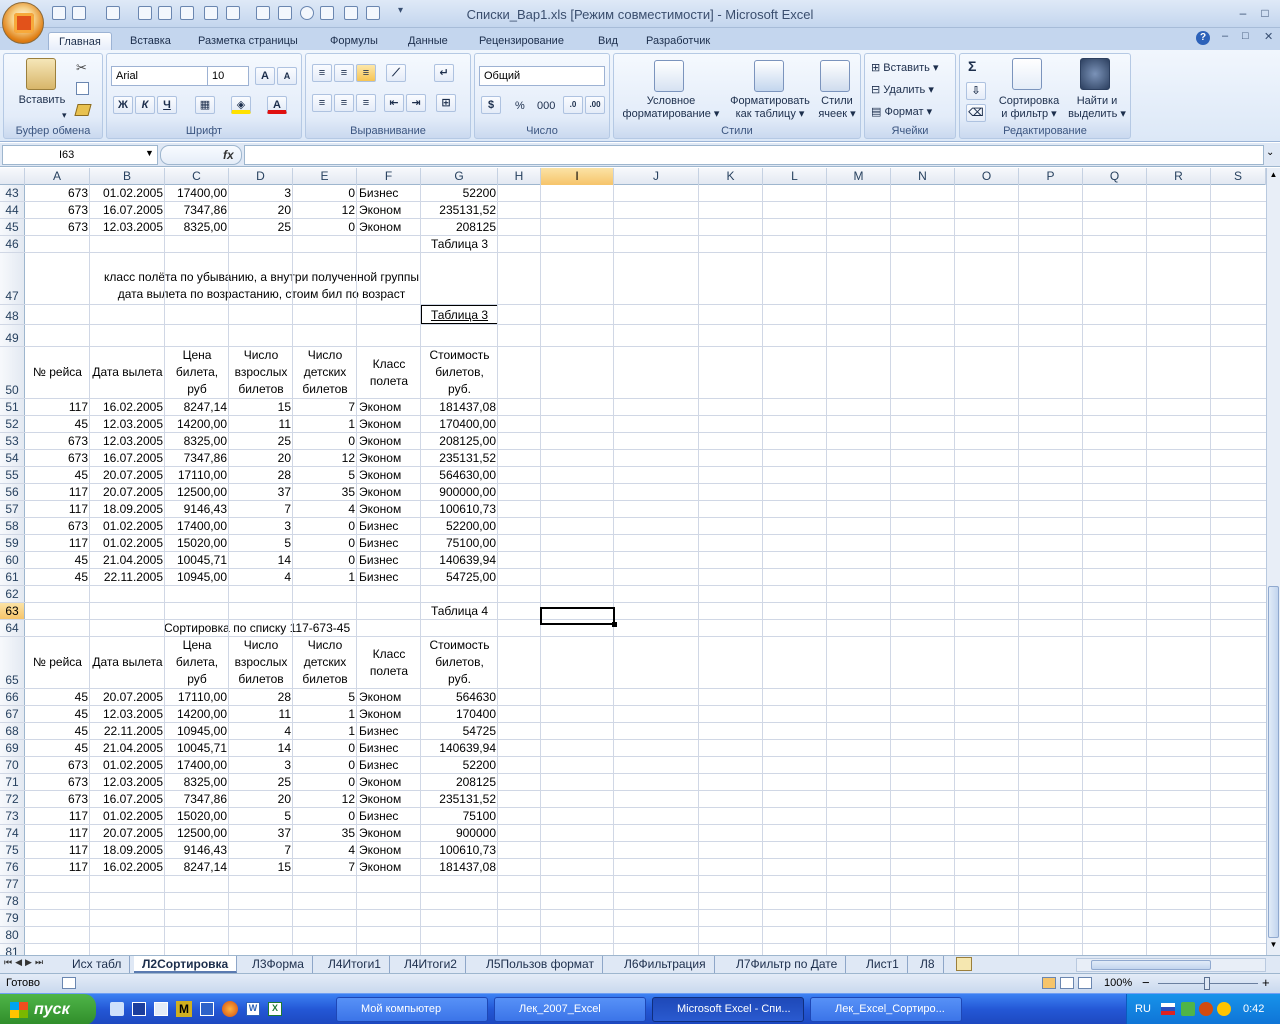  Describe the element at coordinates (459, 611) in the screenshot. I see `cell: Таблица 4` at that location.